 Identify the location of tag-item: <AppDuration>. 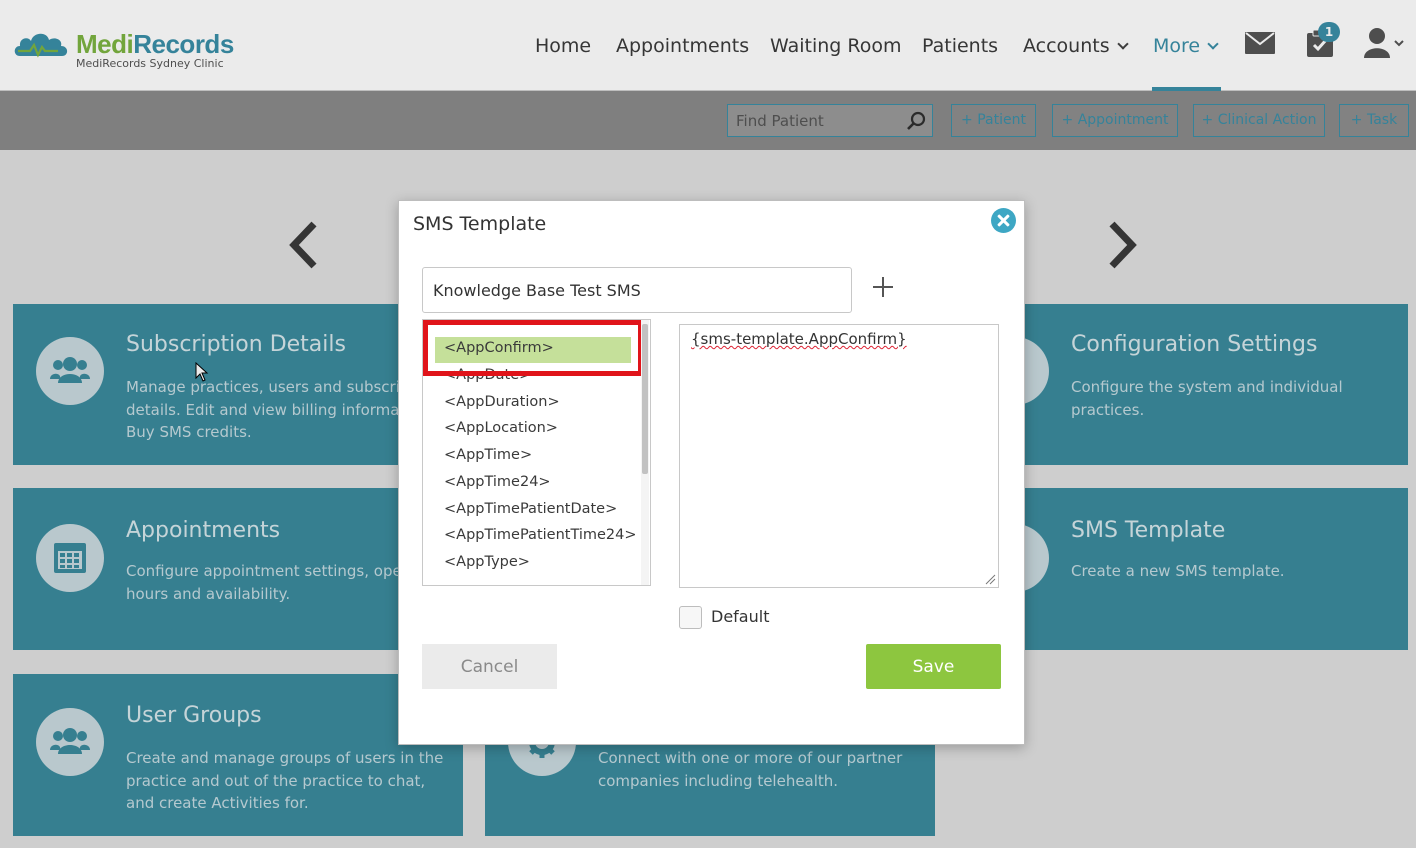
(502, 402).